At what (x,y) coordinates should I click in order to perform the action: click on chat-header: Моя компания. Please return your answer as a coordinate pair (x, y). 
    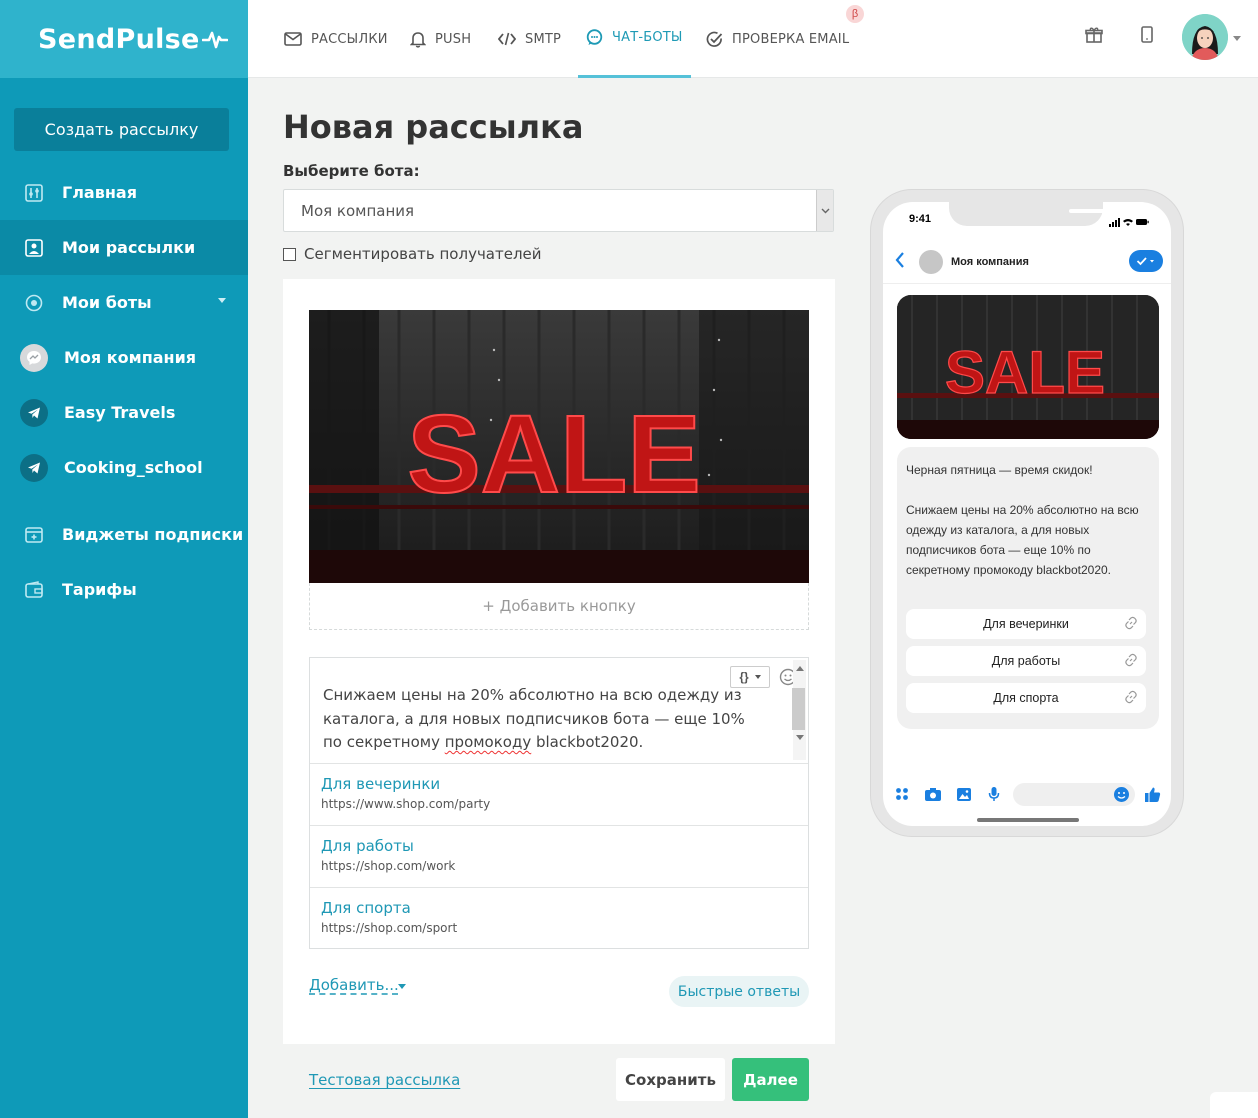
    Looking at the image, I should click on (1027, 262).